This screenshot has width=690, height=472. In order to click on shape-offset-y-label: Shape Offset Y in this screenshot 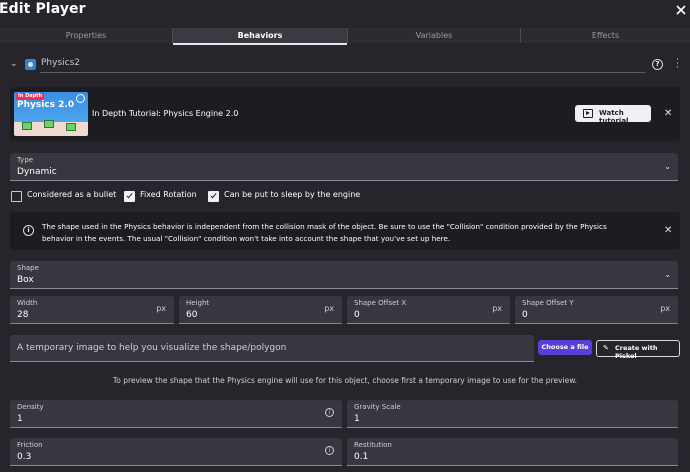, I will do `click(548, 303)`.